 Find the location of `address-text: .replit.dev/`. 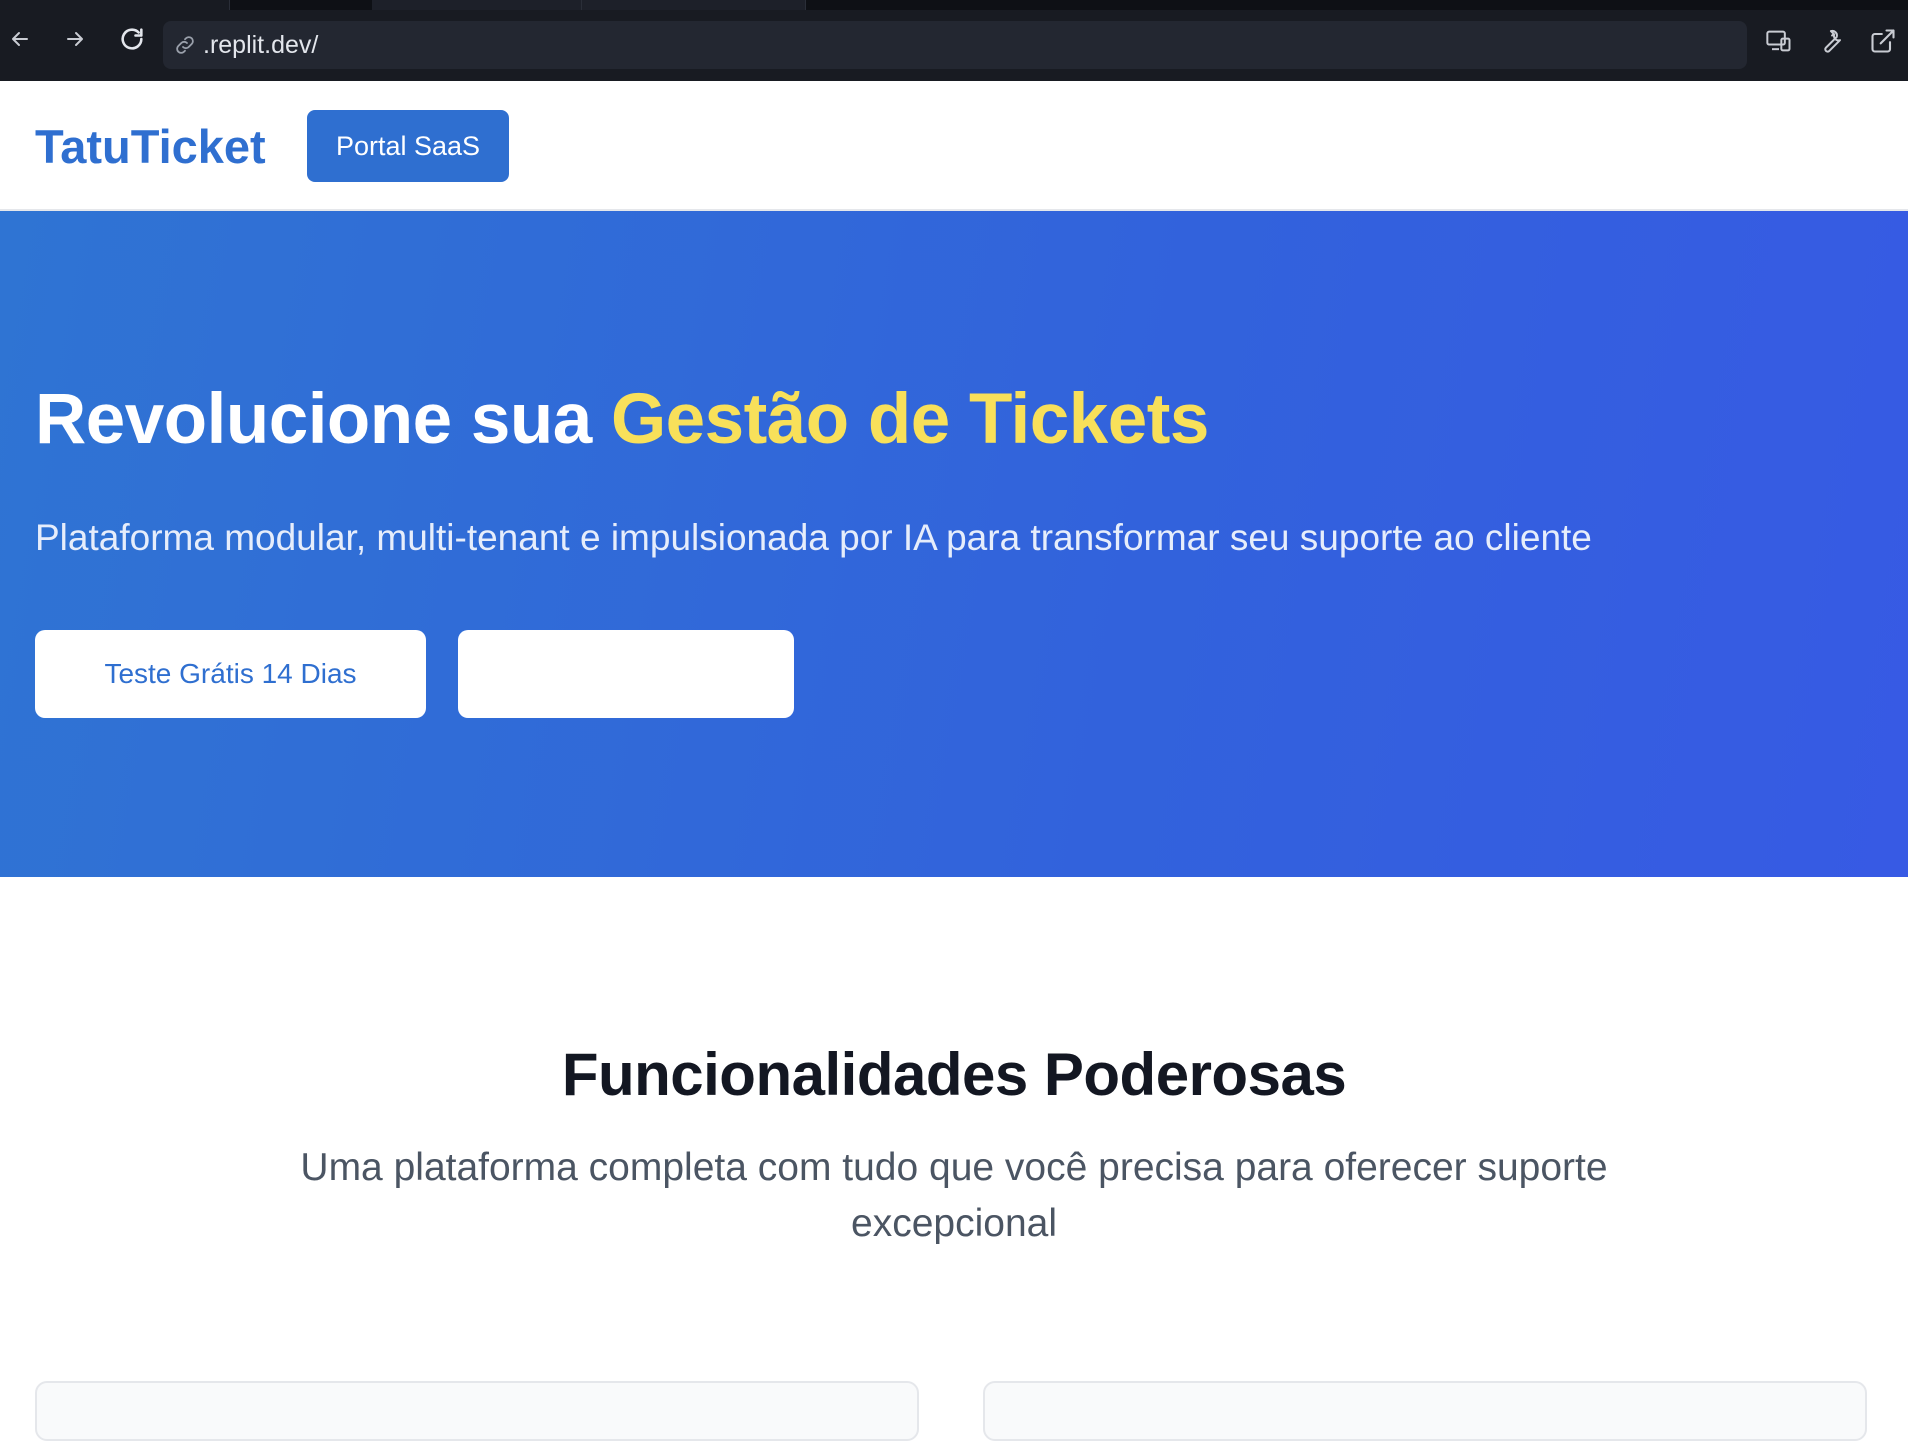

address-text: .replit.dev/ is located at coordinates (261, 44).